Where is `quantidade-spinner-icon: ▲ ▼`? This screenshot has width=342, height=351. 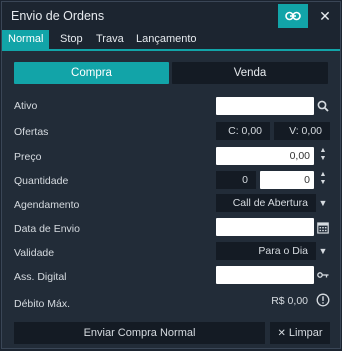
quantidade-spinner-icon: ▲ ▼ is located at coordinates (323, 179).